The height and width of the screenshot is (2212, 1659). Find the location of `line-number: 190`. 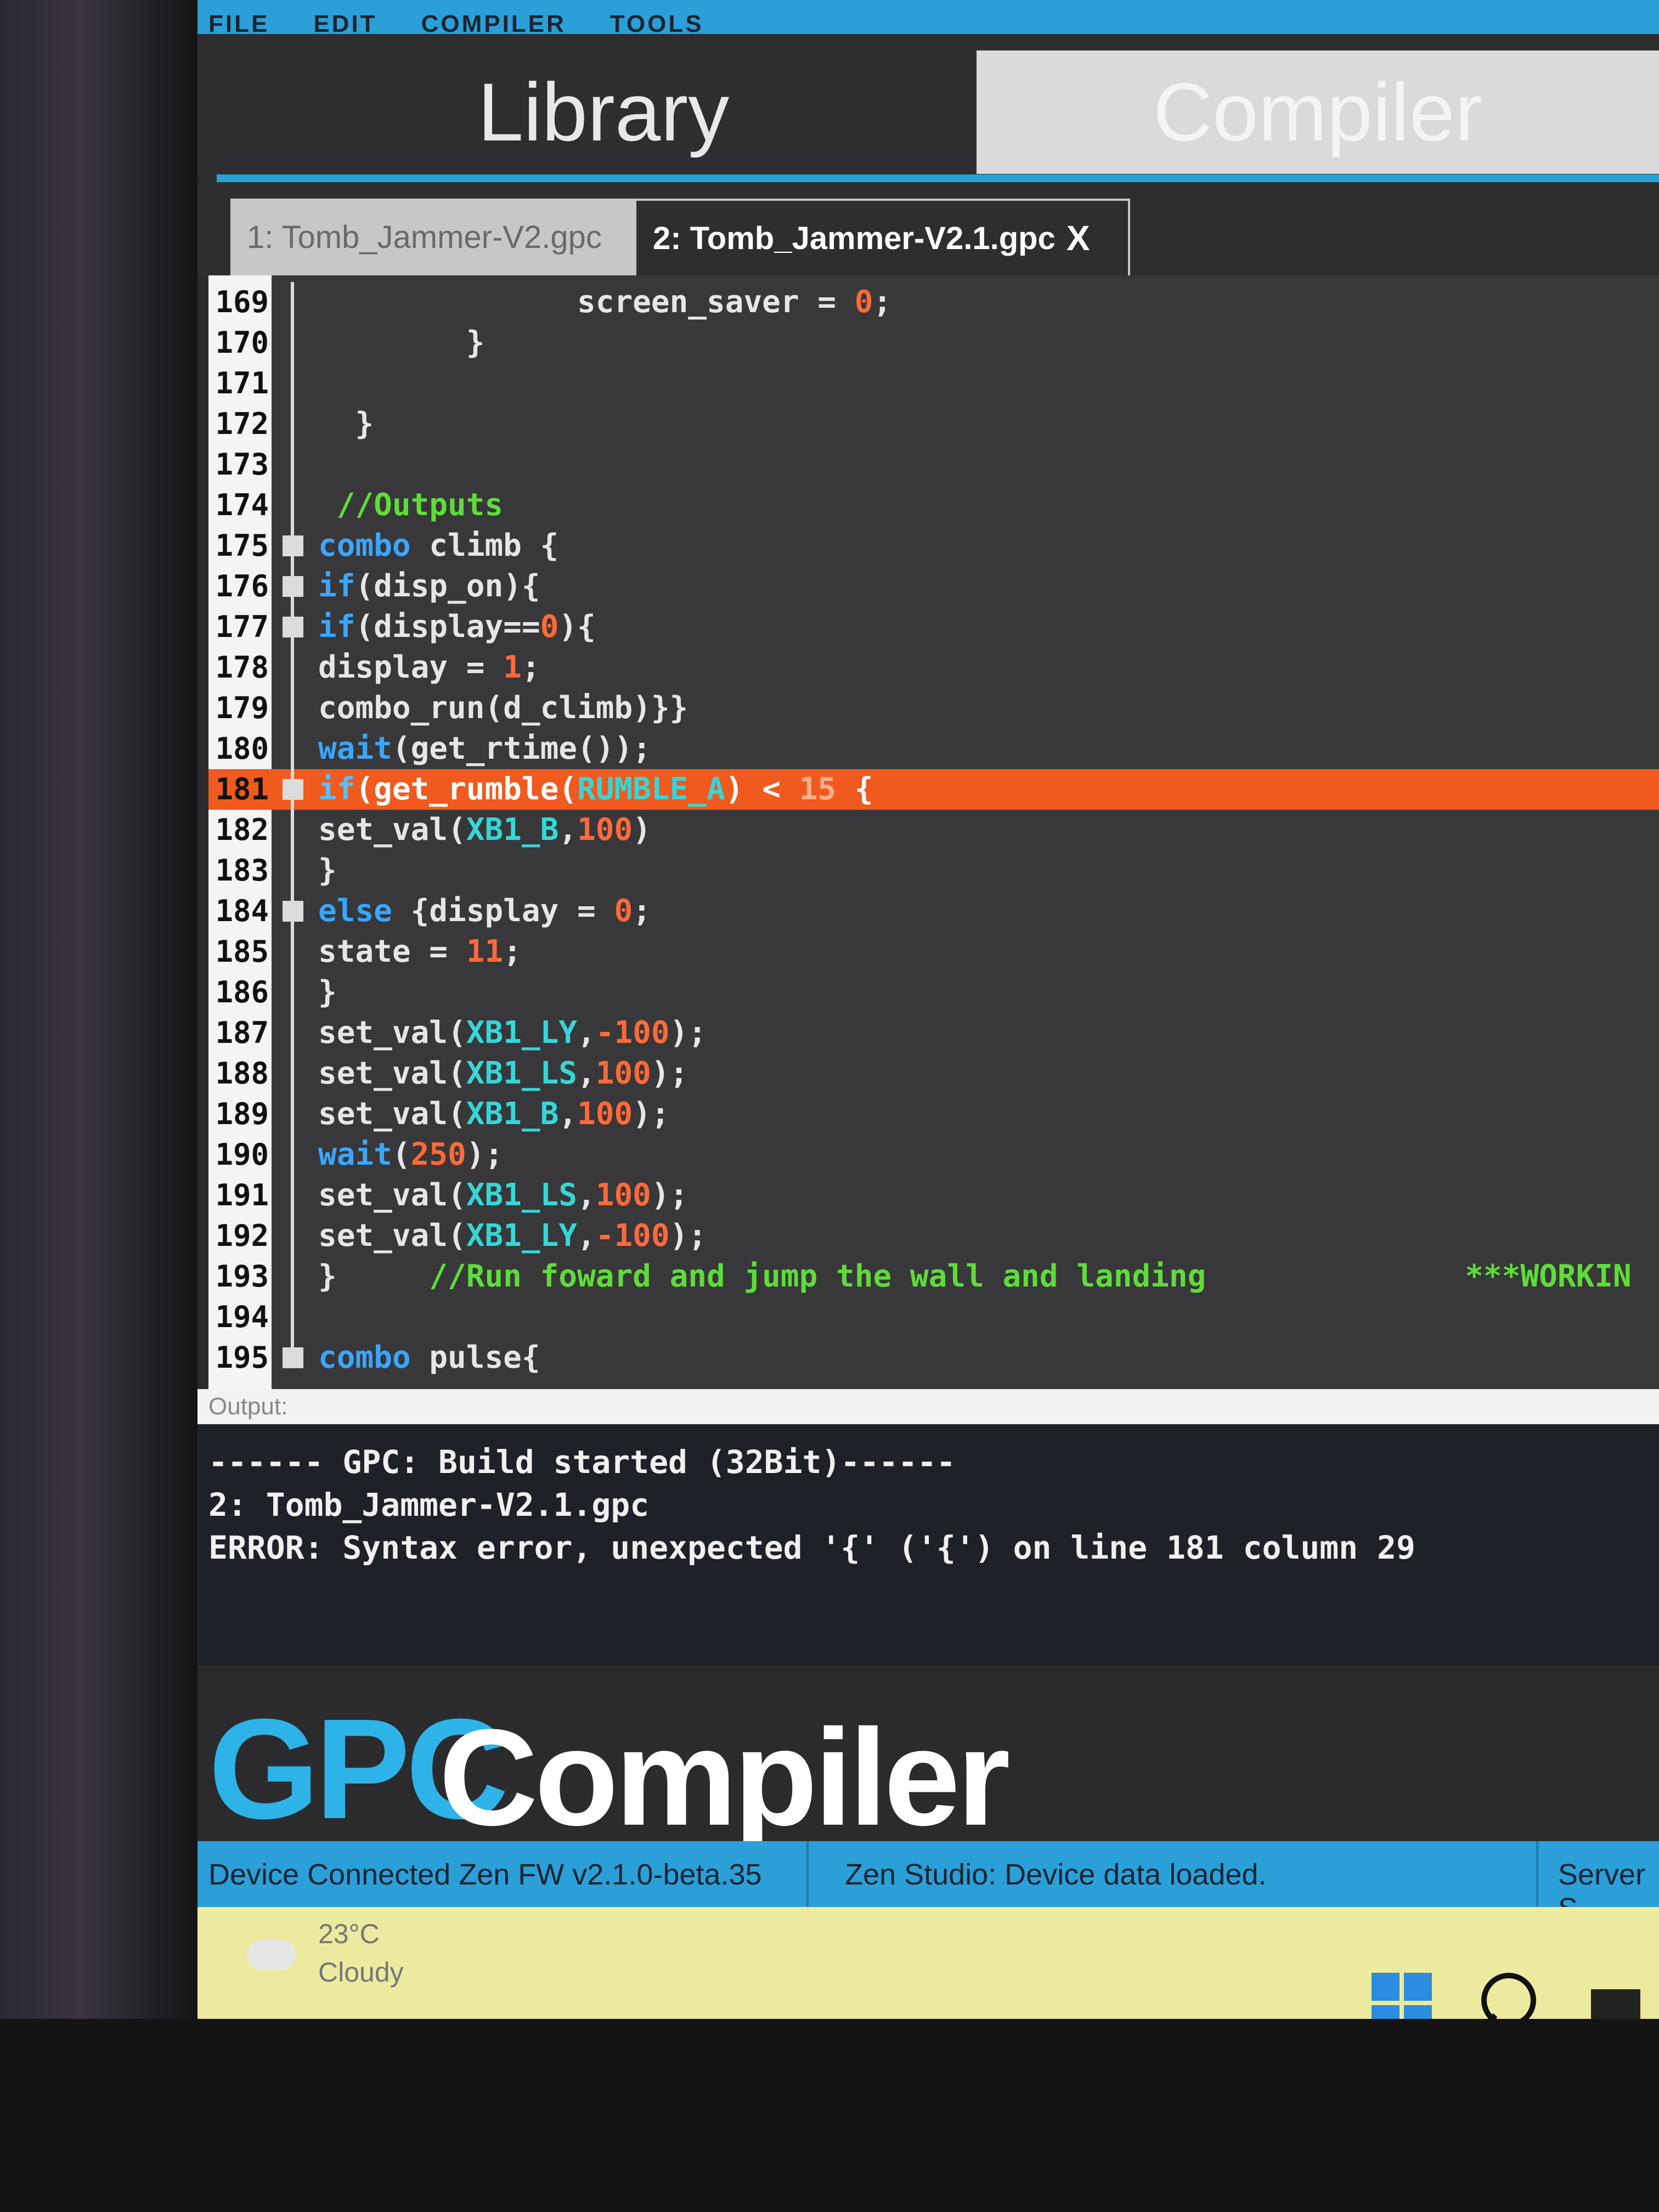

line-number: 190 is located at coordinates (242, 1154).